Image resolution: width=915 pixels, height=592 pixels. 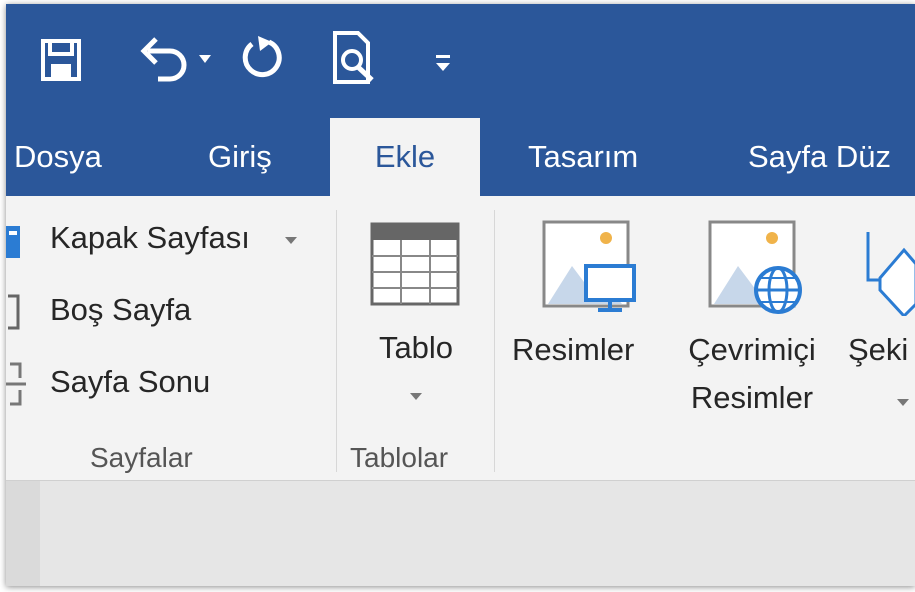 What do you see at coordinates (755, 267) in the screenshot?
I see `online-pictures-icon` at bounding box center [755, 267].